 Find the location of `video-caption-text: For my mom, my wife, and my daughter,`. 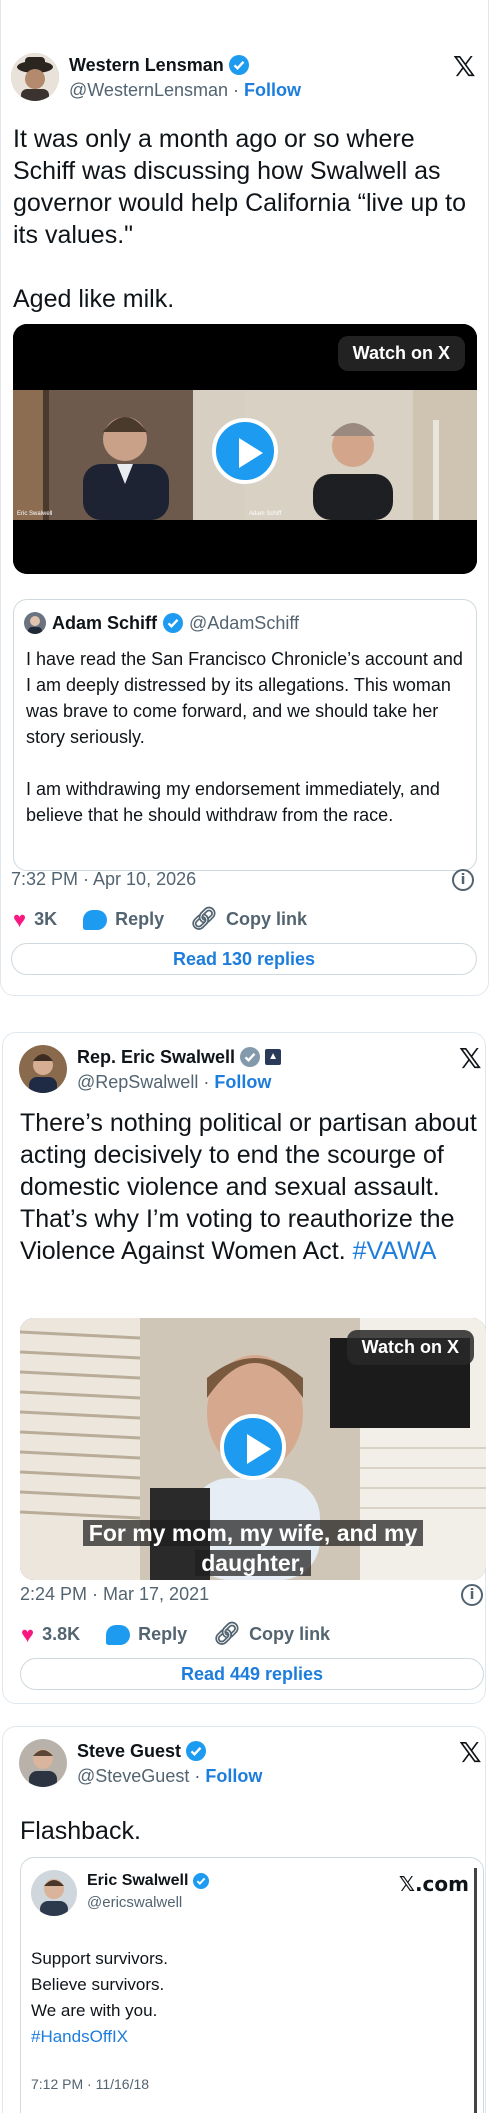

video-caption-text: For my mom, my wife, and my daughter, is located at coordinates (253, 1548).